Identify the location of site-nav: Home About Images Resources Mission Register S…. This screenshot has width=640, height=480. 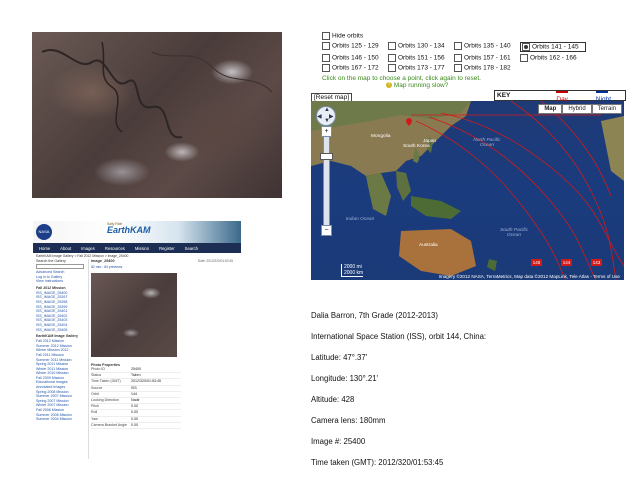
(137, 248).